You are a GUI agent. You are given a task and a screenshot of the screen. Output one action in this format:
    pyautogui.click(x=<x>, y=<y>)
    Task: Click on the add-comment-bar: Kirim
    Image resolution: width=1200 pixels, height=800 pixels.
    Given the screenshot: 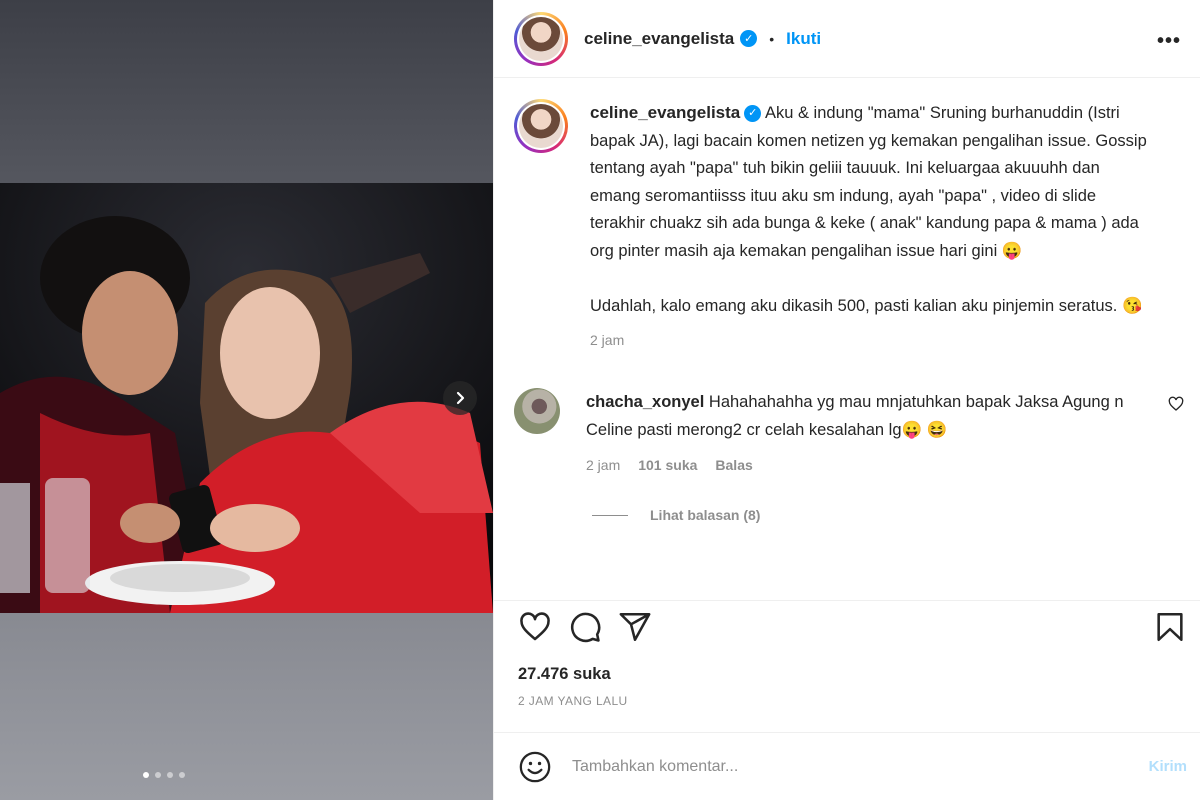 What is the action you would take?
    pyautogui.click(x=847, y=766)
    